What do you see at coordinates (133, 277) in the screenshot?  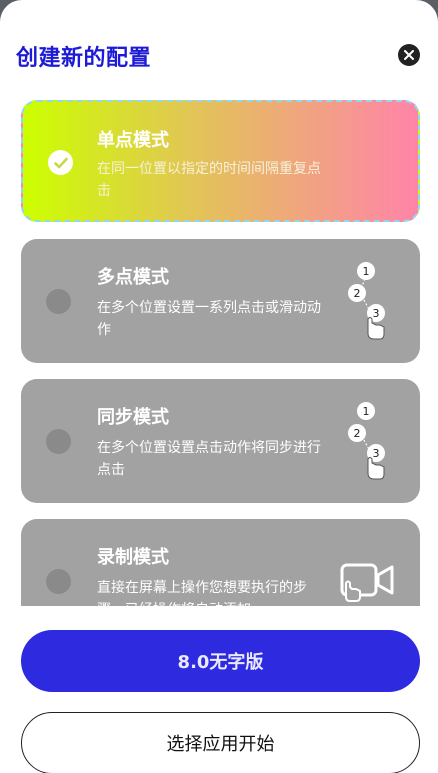 I see `mode-title: 多点模式` at bounding box center [133, 277].